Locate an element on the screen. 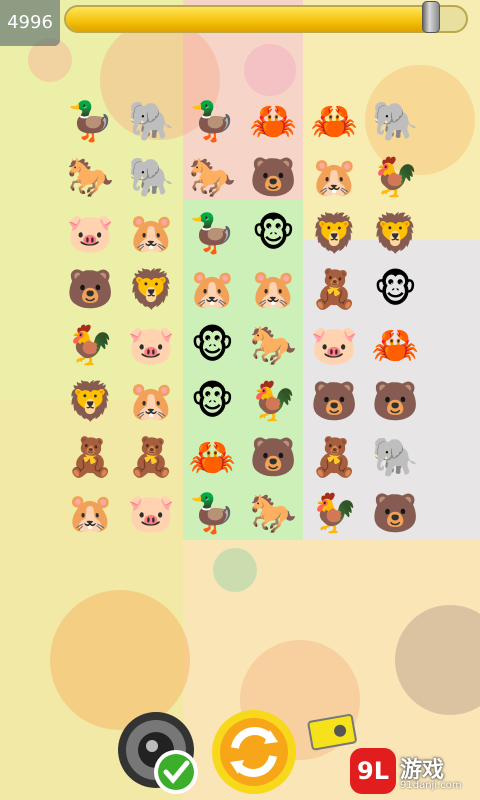 The width and height of the screenshot is (480, 800). sound-button is located at coordinates (156, 752).